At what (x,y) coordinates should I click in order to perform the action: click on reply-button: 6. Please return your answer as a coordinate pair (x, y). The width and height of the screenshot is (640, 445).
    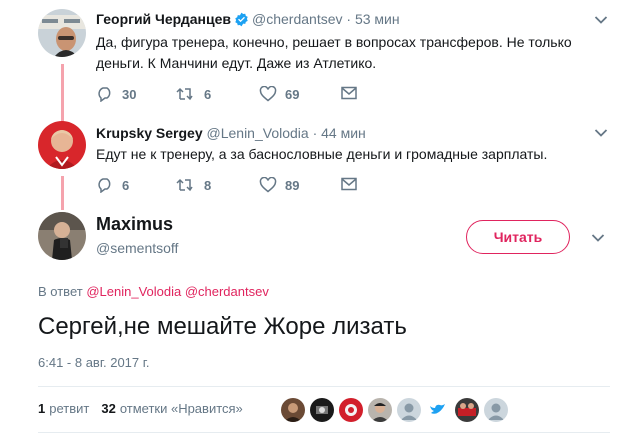
    Looking at the image, I should click on (112, 185).